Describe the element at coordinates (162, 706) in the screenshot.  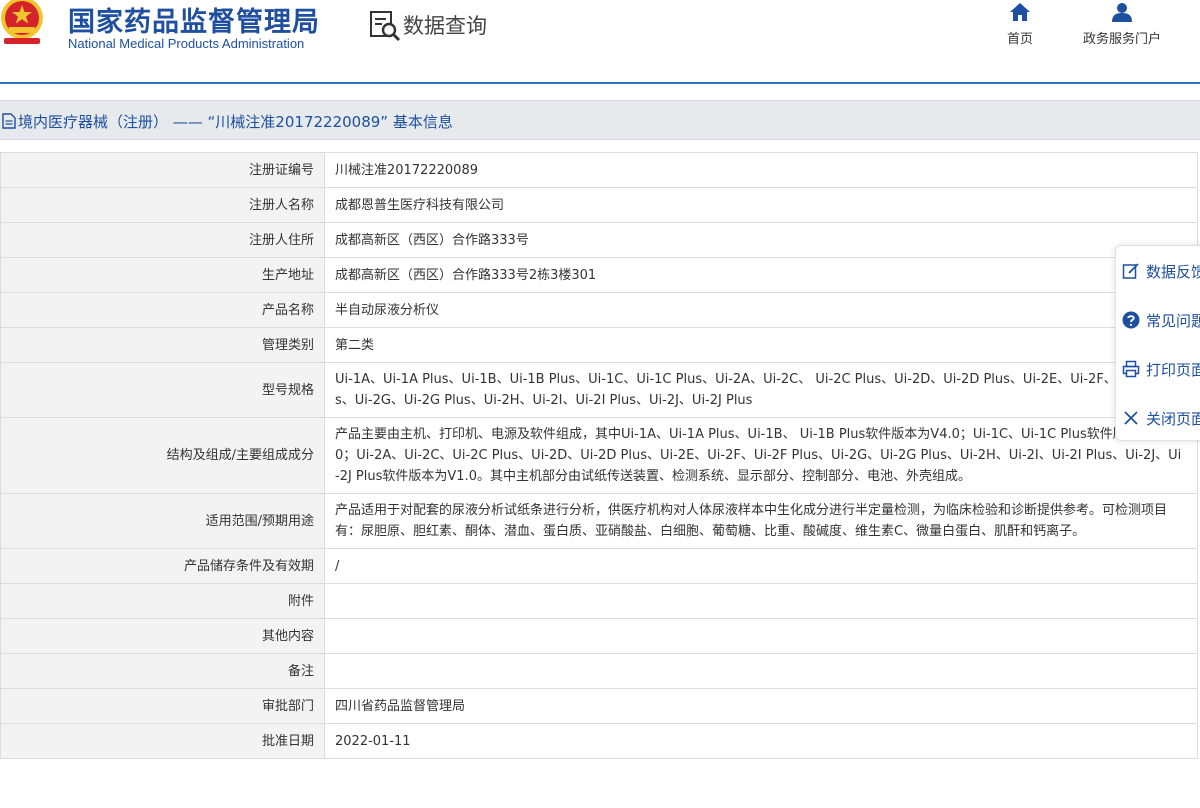
I see `row-label: 审批部门` at that location.